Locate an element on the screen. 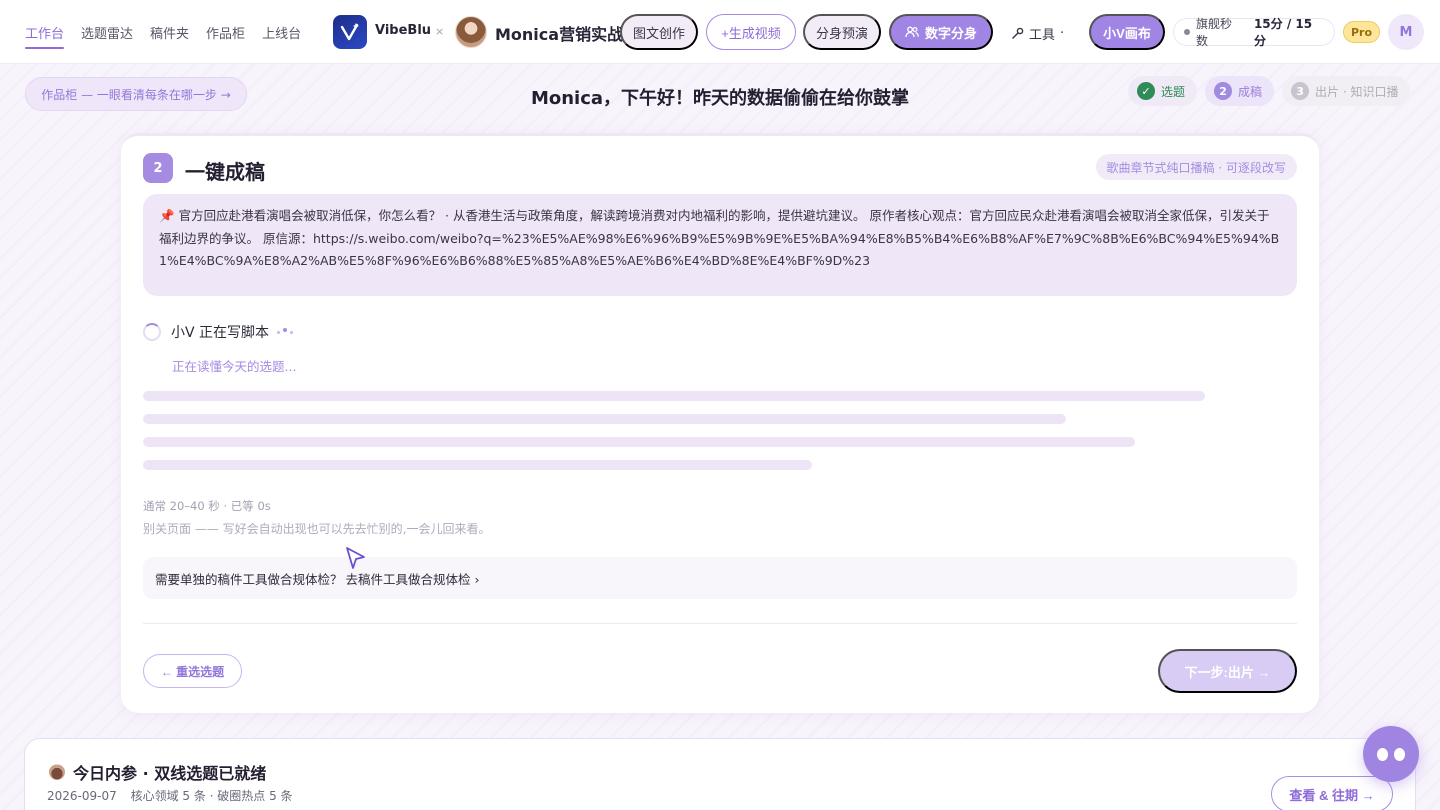 The width and height of the screenshot is (1440, 810). tools-label: 工具 is located at coordinates (1042, 35).